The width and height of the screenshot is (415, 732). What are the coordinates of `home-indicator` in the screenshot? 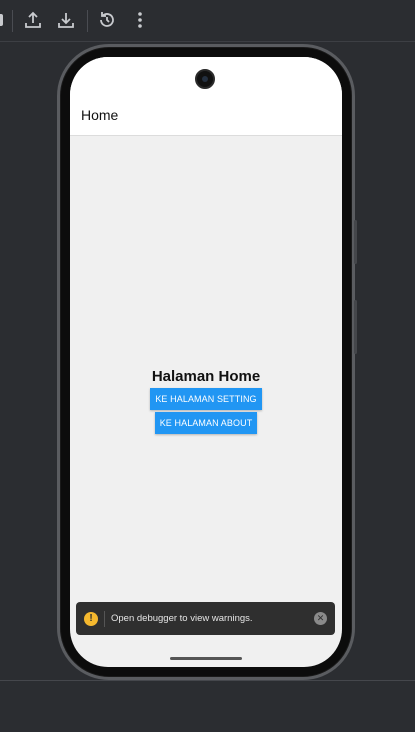 It's located at (206, 658).